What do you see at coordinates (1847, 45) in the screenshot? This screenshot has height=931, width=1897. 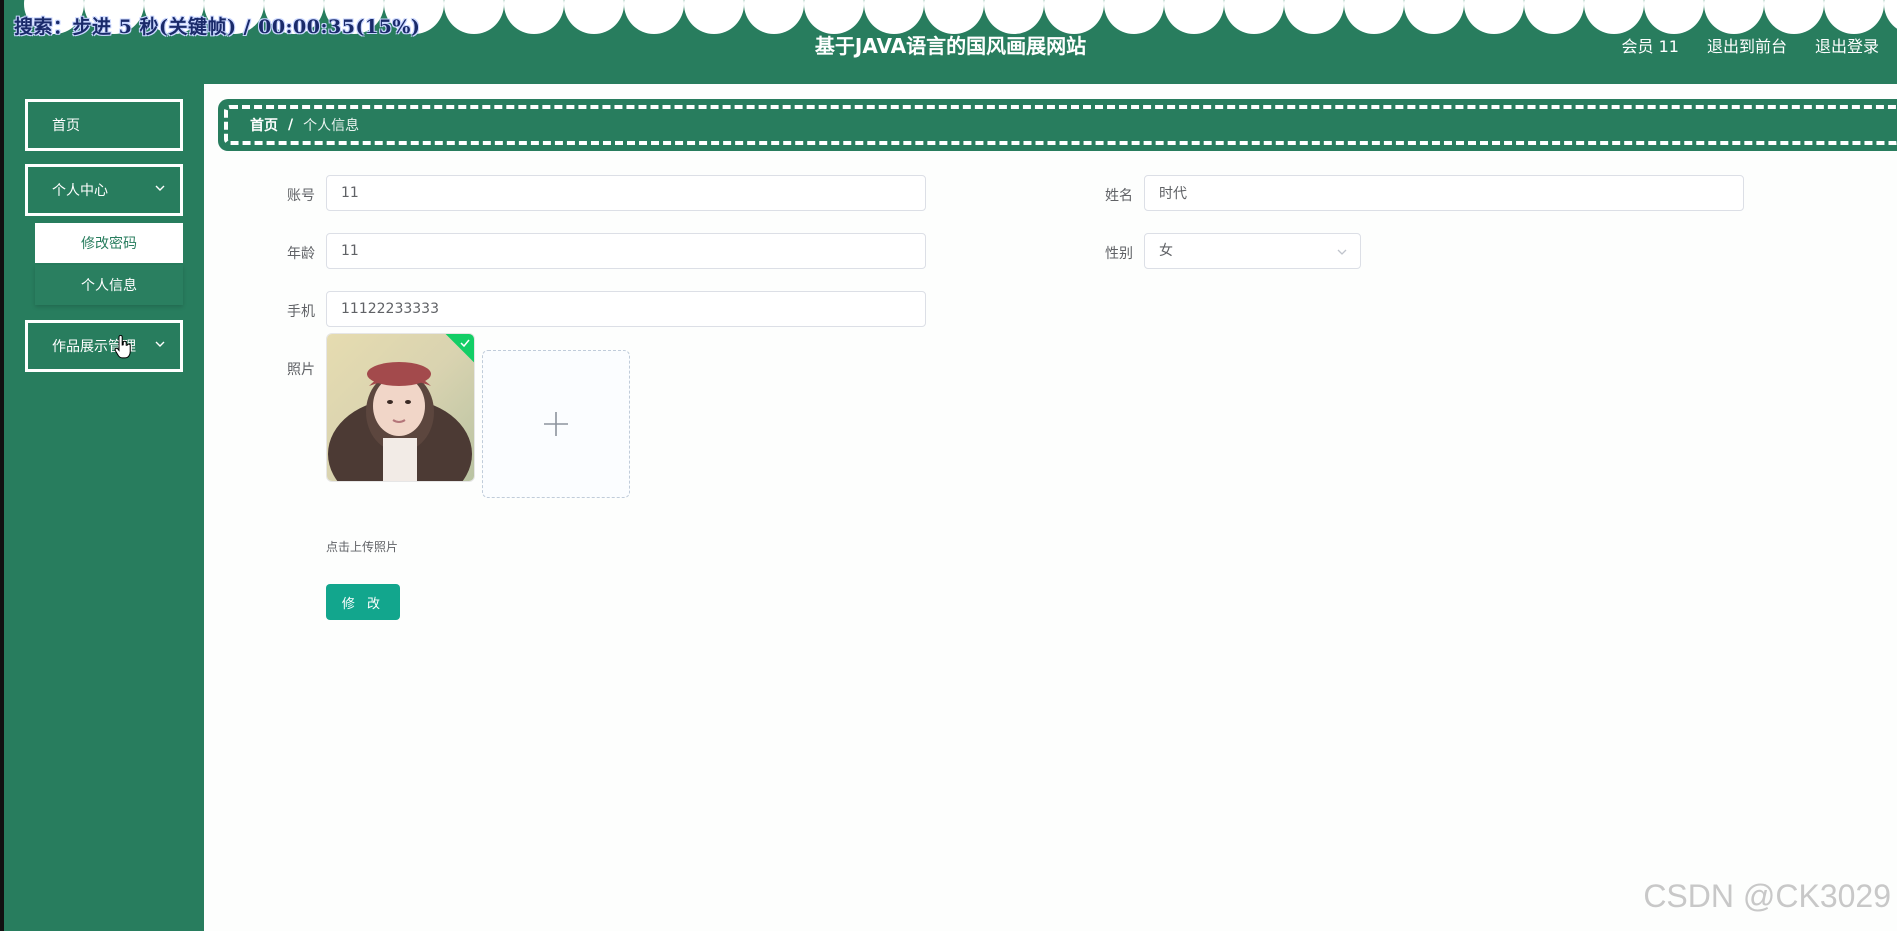 I see `logout-link: 退出登录` at bounding box center [1847, 45].